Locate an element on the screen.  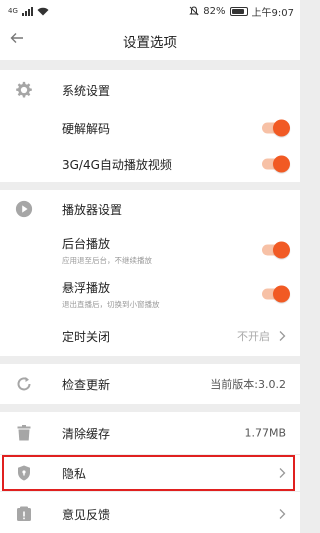
privacy-section: 隐私 is located at coordinates (150, 473).